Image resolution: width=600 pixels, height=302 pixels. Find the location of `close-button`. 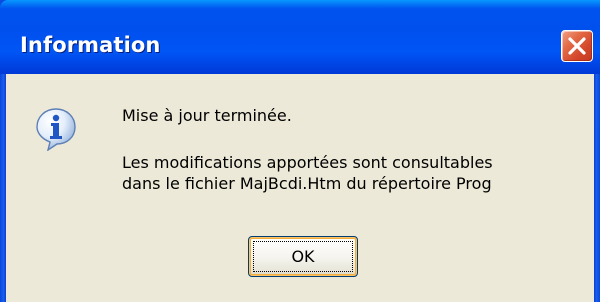

close-button is located at coordinates (577, 46).